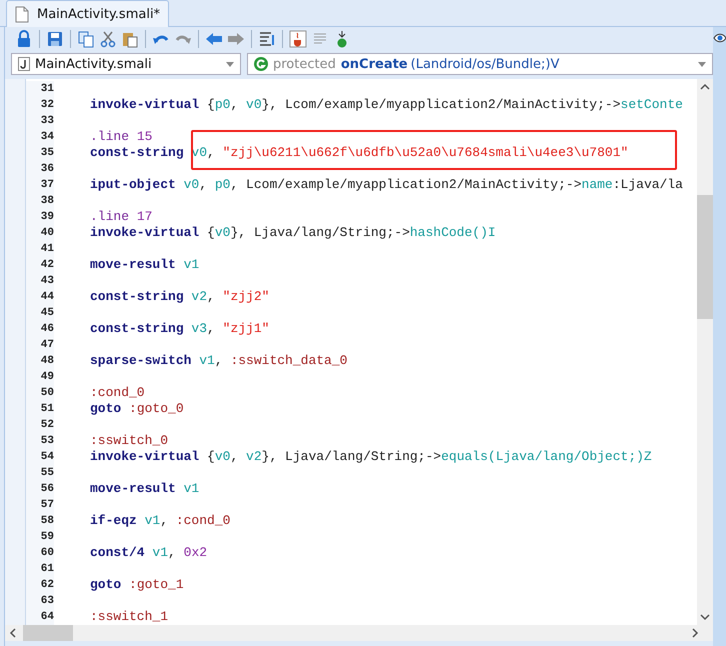 The height and width of the screenshot is (646, 726). Describe the element at coordinates (40, 441) in the screenshot. I see `line-number: 53` at that location.